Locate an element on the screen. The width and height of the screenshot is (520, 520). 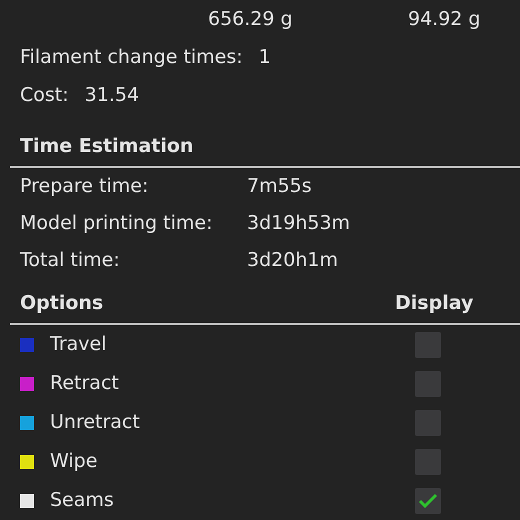
option-label: Travel is located at coordinates (79, 345).